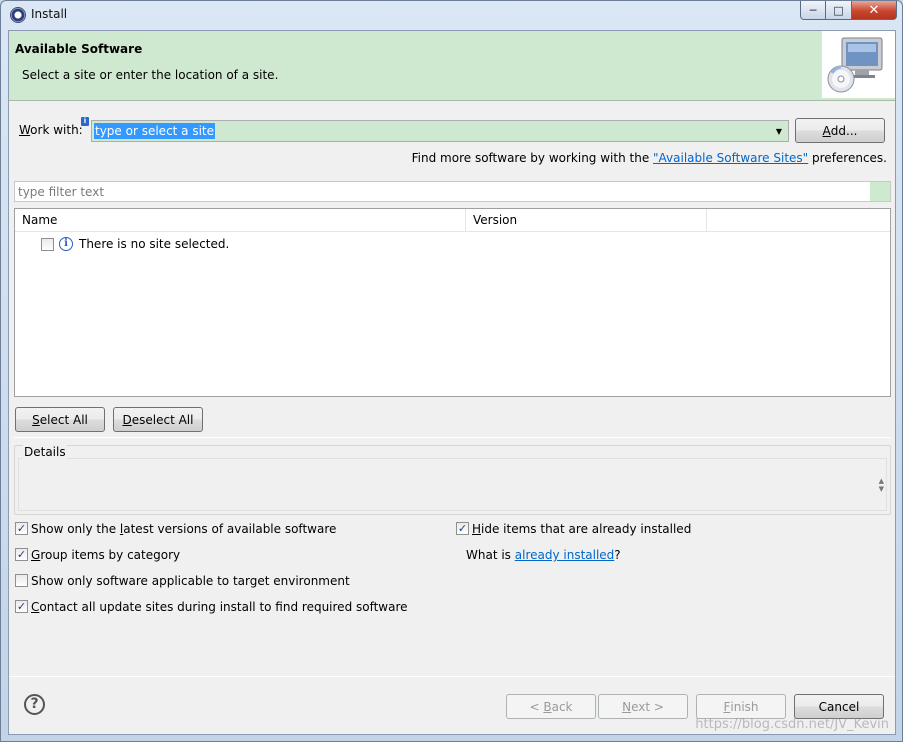 The image size is (903, 742). What do you see at coordinates (240, 220) in the screenshot?
I see `column-name: Name` at bounding box center [240, 220].